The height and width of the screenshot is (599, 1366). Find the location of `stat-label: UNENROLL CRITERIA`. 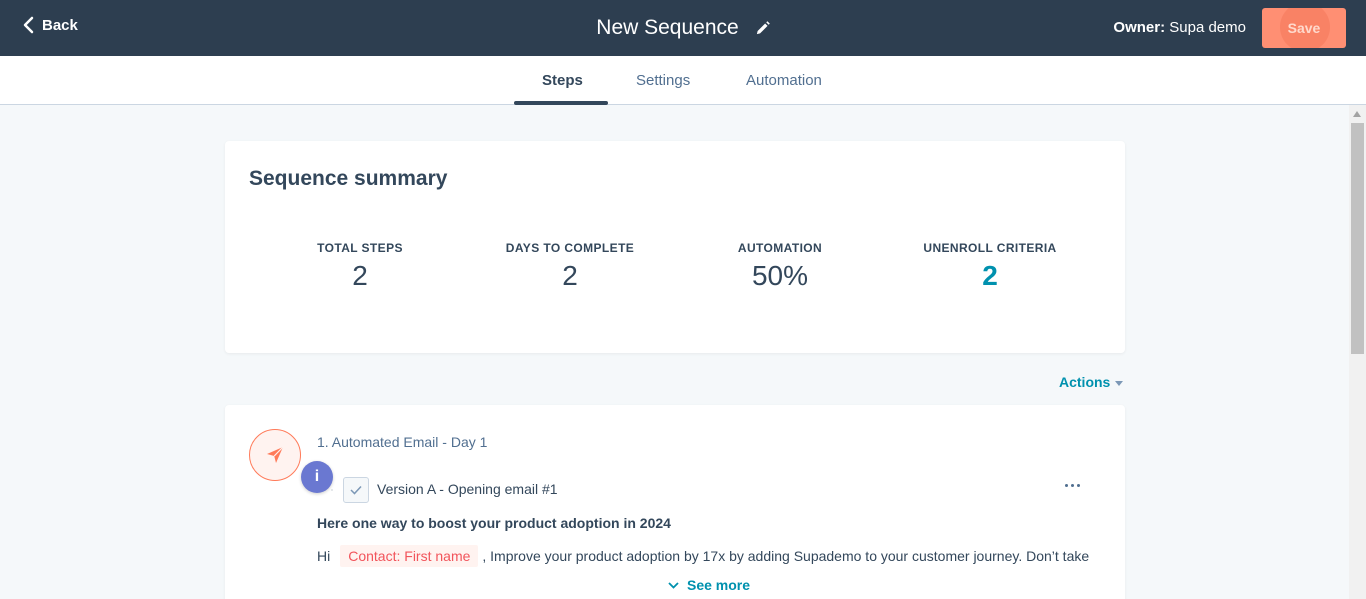

stat-label: UNENROLL CRITERIA is located at coordinates (990, 248).